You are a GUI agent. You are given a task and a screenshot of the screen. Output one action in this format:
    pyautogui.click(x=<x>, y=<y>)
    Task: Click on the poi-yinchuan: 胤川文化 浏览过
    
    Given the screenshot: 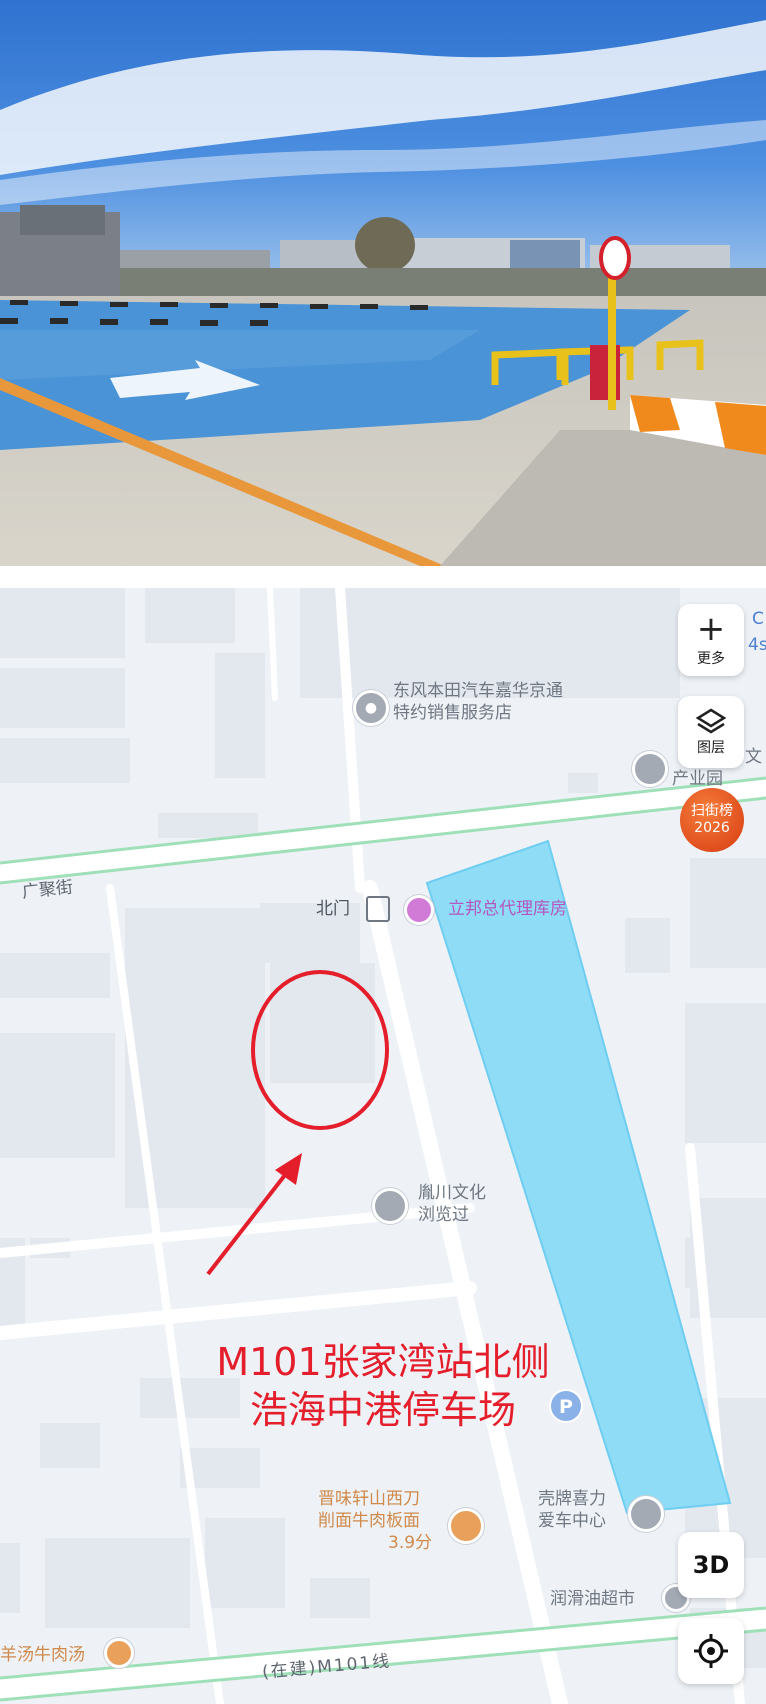 What is the action you would take?
    pyautogui.click(x=452, y=1204)
    